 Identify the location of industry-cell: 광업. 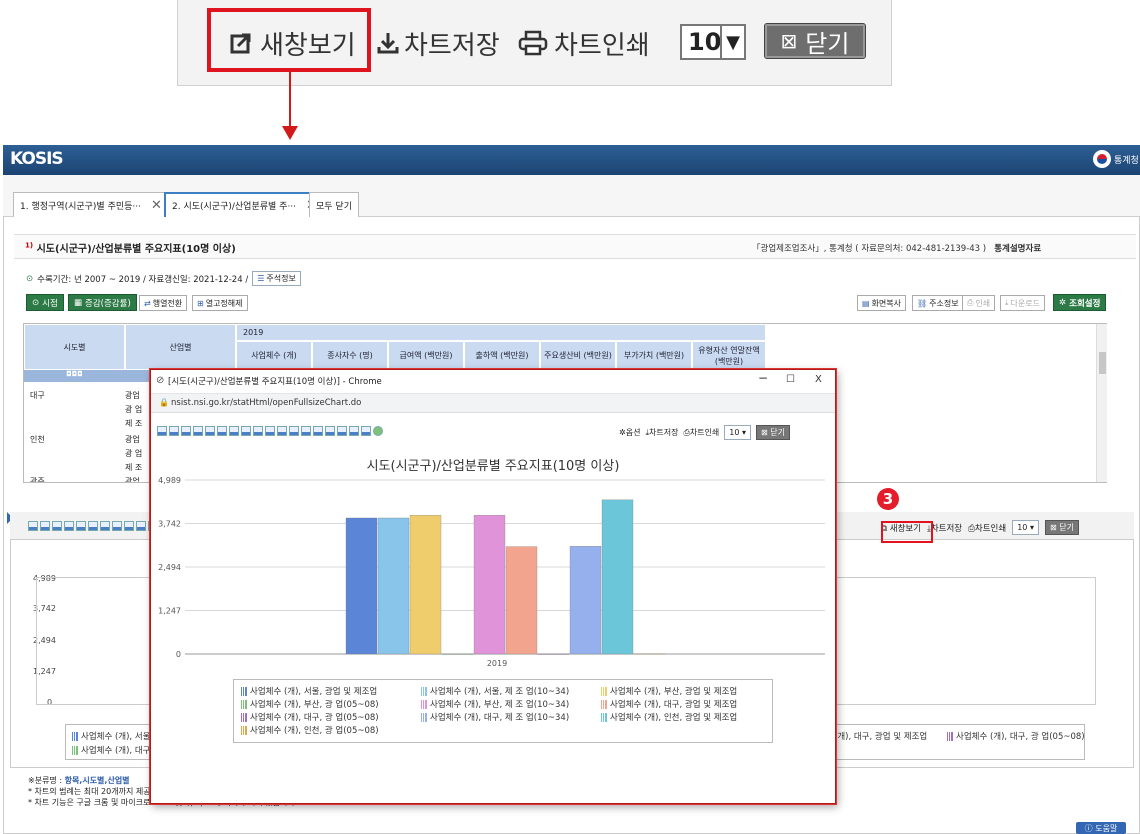
(132, 395).